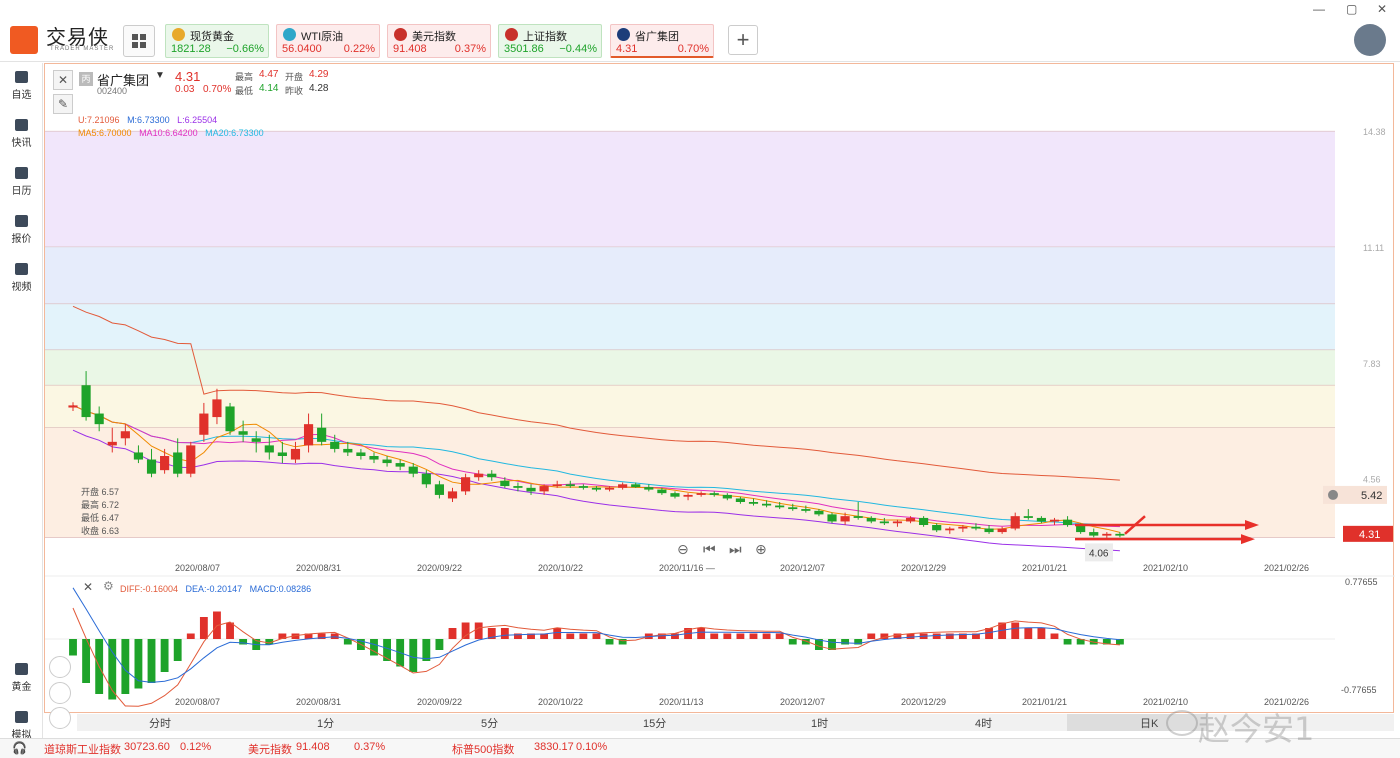 This screenshot has width=1400, height=758. Describe the element at coordinates (709, 550) in the screenshot. I see `zoom-control-1: ⏮` at that location.